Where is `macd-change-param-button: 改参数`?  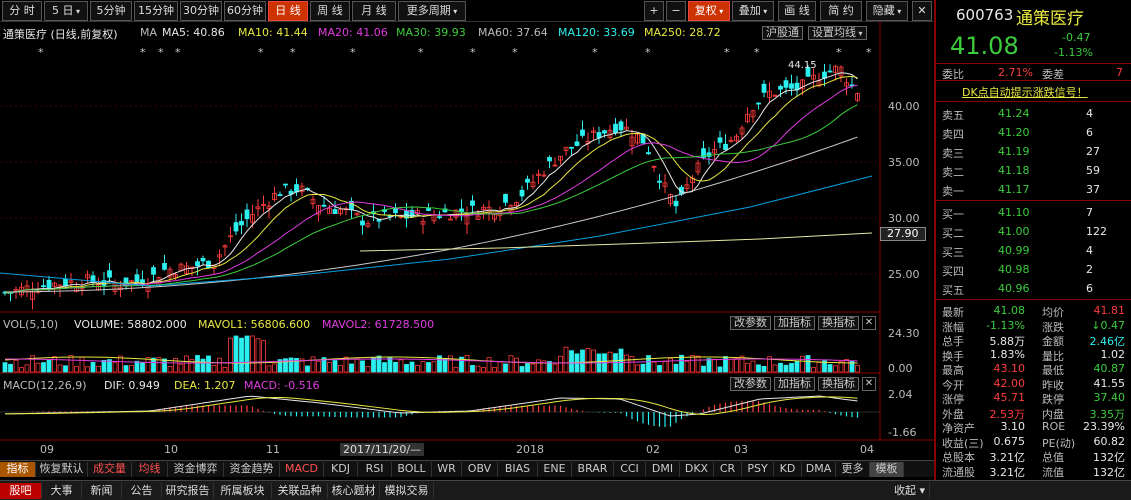 macd-change-param-button: 改参数 is located at coordinates (750, 384).